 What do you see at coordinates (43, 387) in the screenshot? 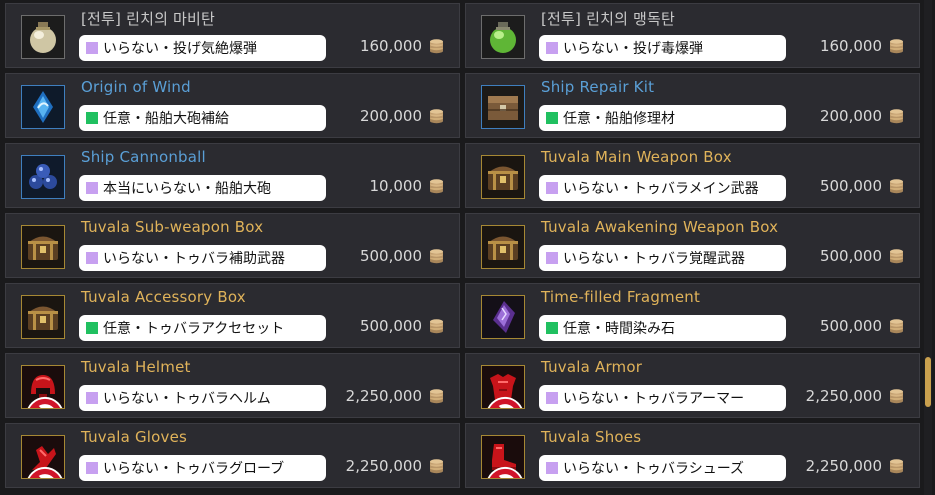
I see `helmet-icon` at bounding box center [43, 387].